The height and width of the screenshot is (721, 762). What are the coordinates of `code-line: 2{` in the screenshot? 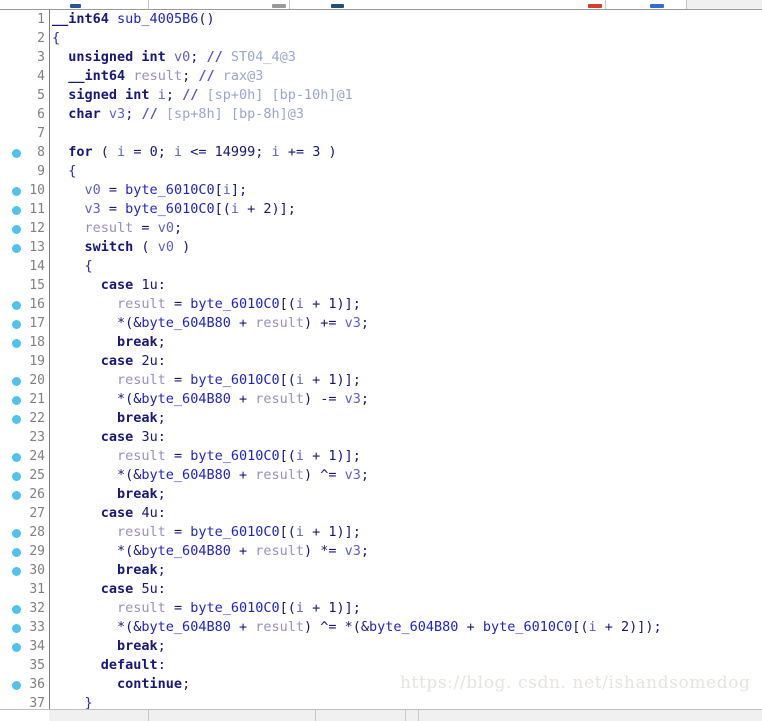 It's located at (381, 38).